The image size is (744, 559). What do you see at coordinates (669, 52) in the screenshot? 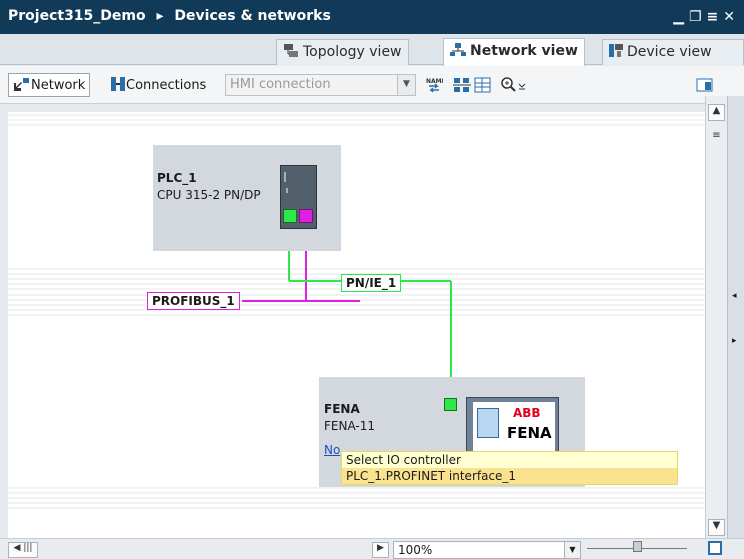
I see `tab-label: Device view` at bounding box center [669, 52].